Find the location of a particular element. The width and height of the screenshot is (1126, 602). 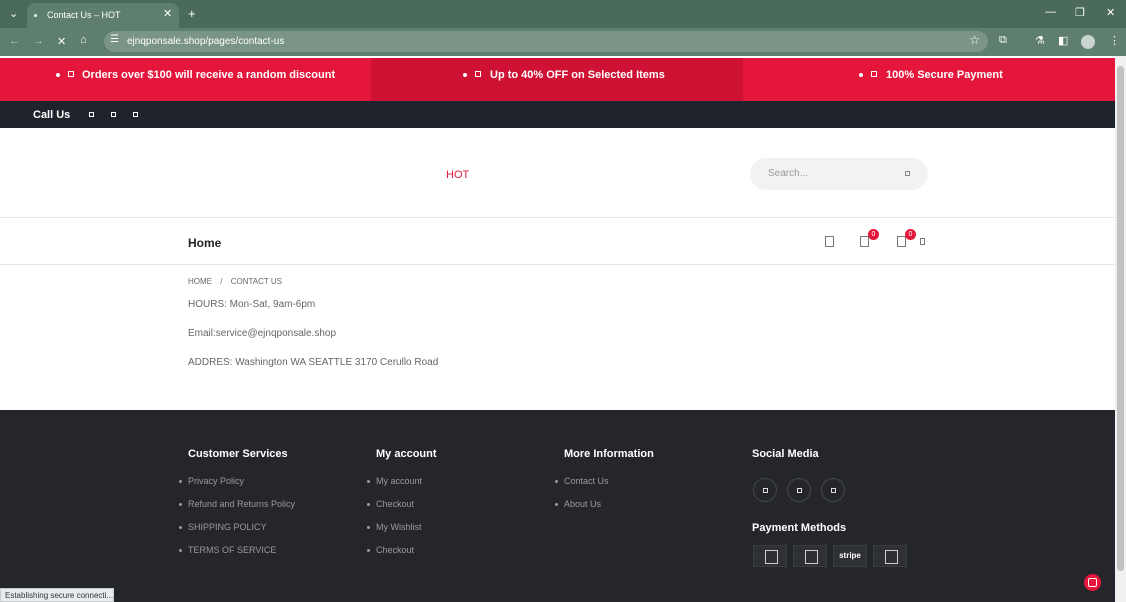

footer-link-about: About Us is located at coordinates (578, 504).